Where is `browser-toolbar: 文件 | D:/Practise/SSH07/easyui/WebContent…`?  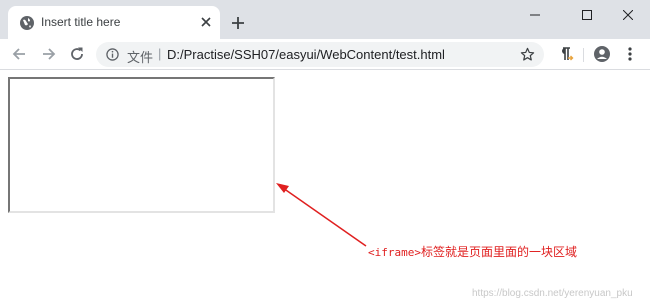 browser-toolbar: 文件 | D:/Practise/SSH07/easyui/WebContent… is located at coordinates (325, 54).